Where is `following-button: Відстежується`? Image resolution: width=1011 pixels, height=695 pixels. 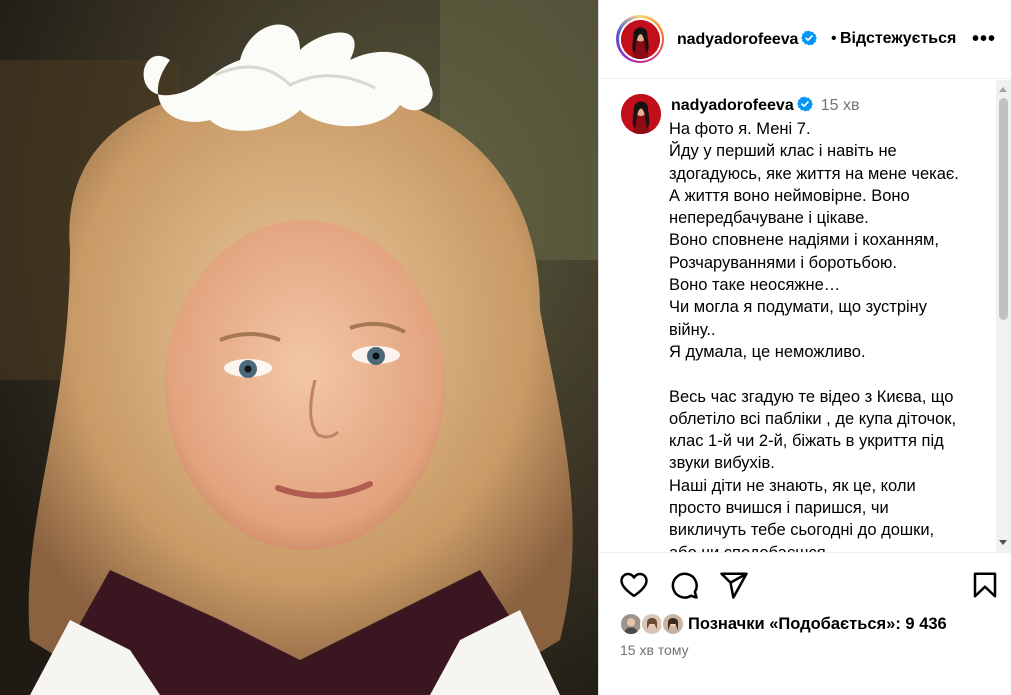 following-button: Відстежується is located at coordinates (898, 39).